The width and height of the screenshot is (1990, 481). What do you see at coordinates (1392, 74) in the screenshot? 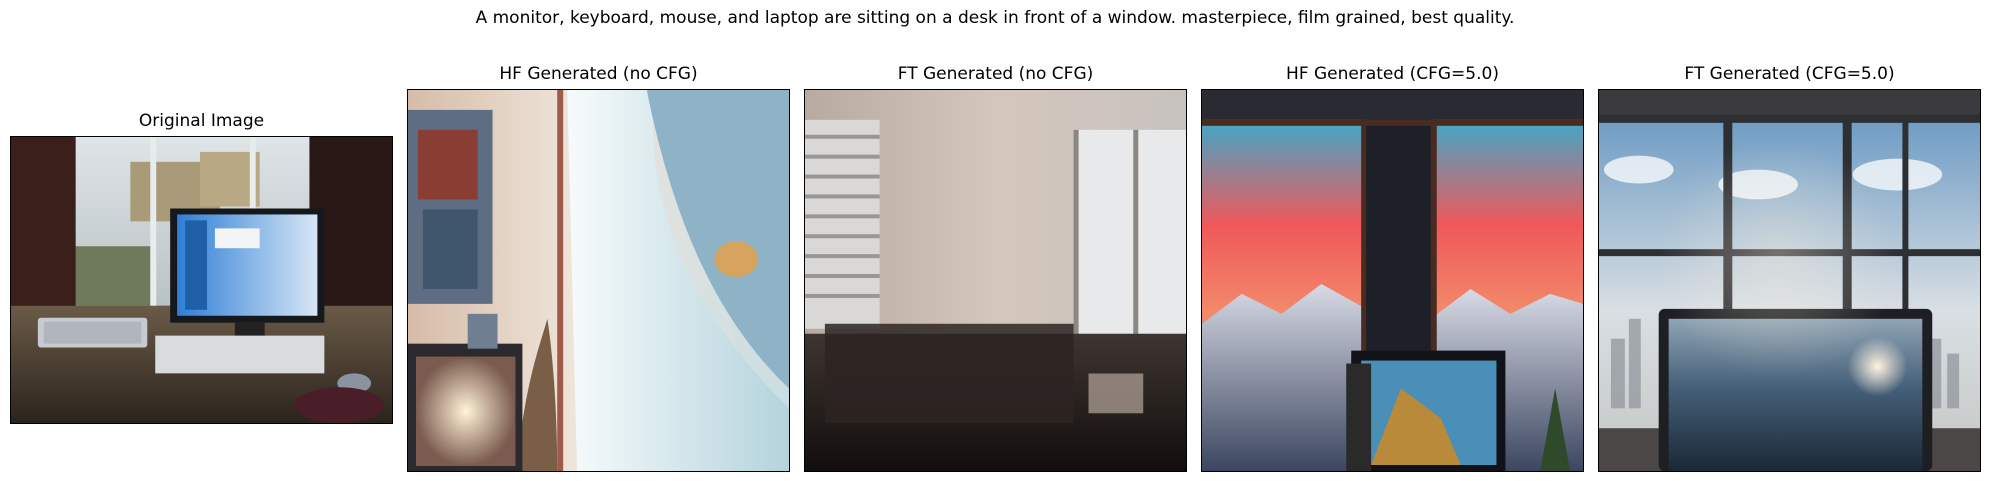
I see `panel-title-hf-cfg5: HF Generated (CFG=5.0)` at bounding box center [1392, 74].